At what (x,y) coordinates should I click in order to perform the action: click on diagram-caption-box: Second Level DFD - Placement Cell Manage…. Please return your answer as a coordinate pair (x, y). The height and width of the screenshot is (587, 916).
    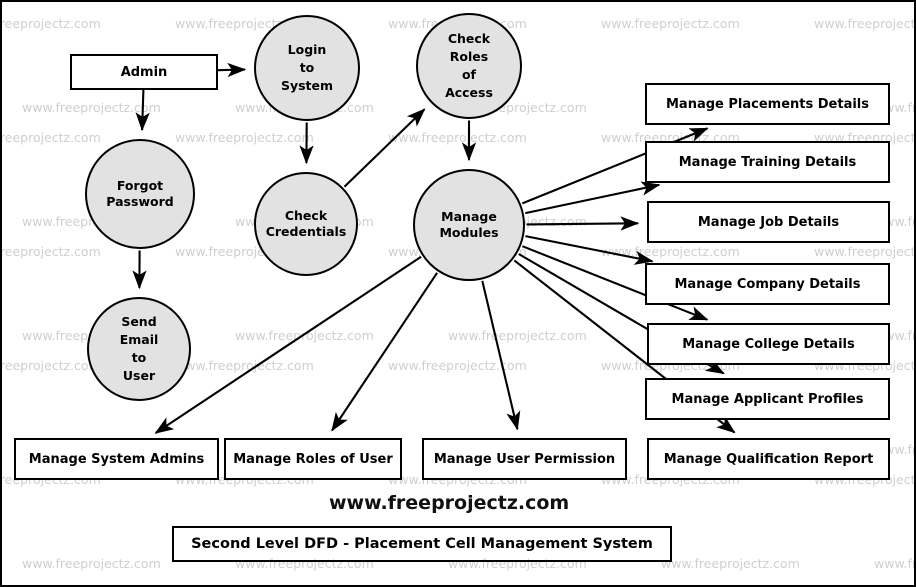
    Looking at the image, I should click on (422, 544).